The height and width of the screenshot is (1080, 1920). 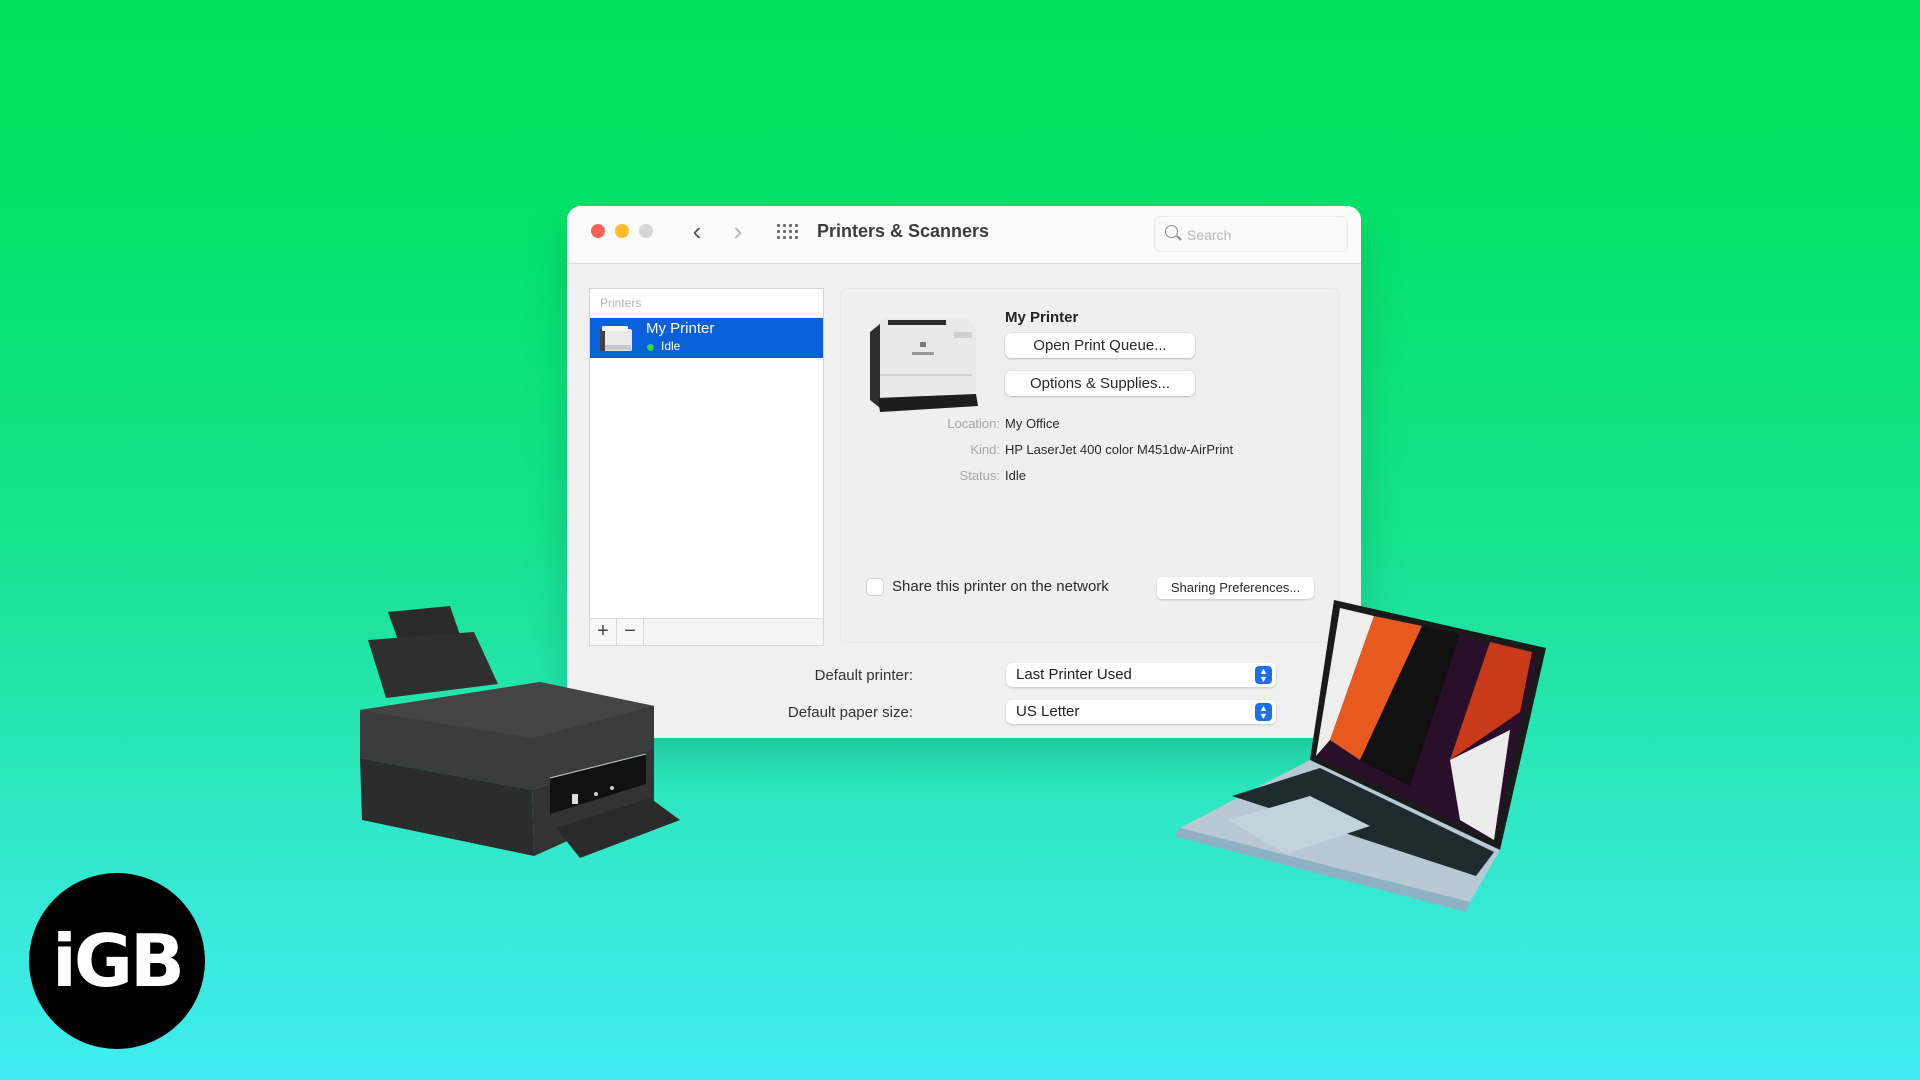 I want to click on location-label: Location:, so click(x=973, y=423).